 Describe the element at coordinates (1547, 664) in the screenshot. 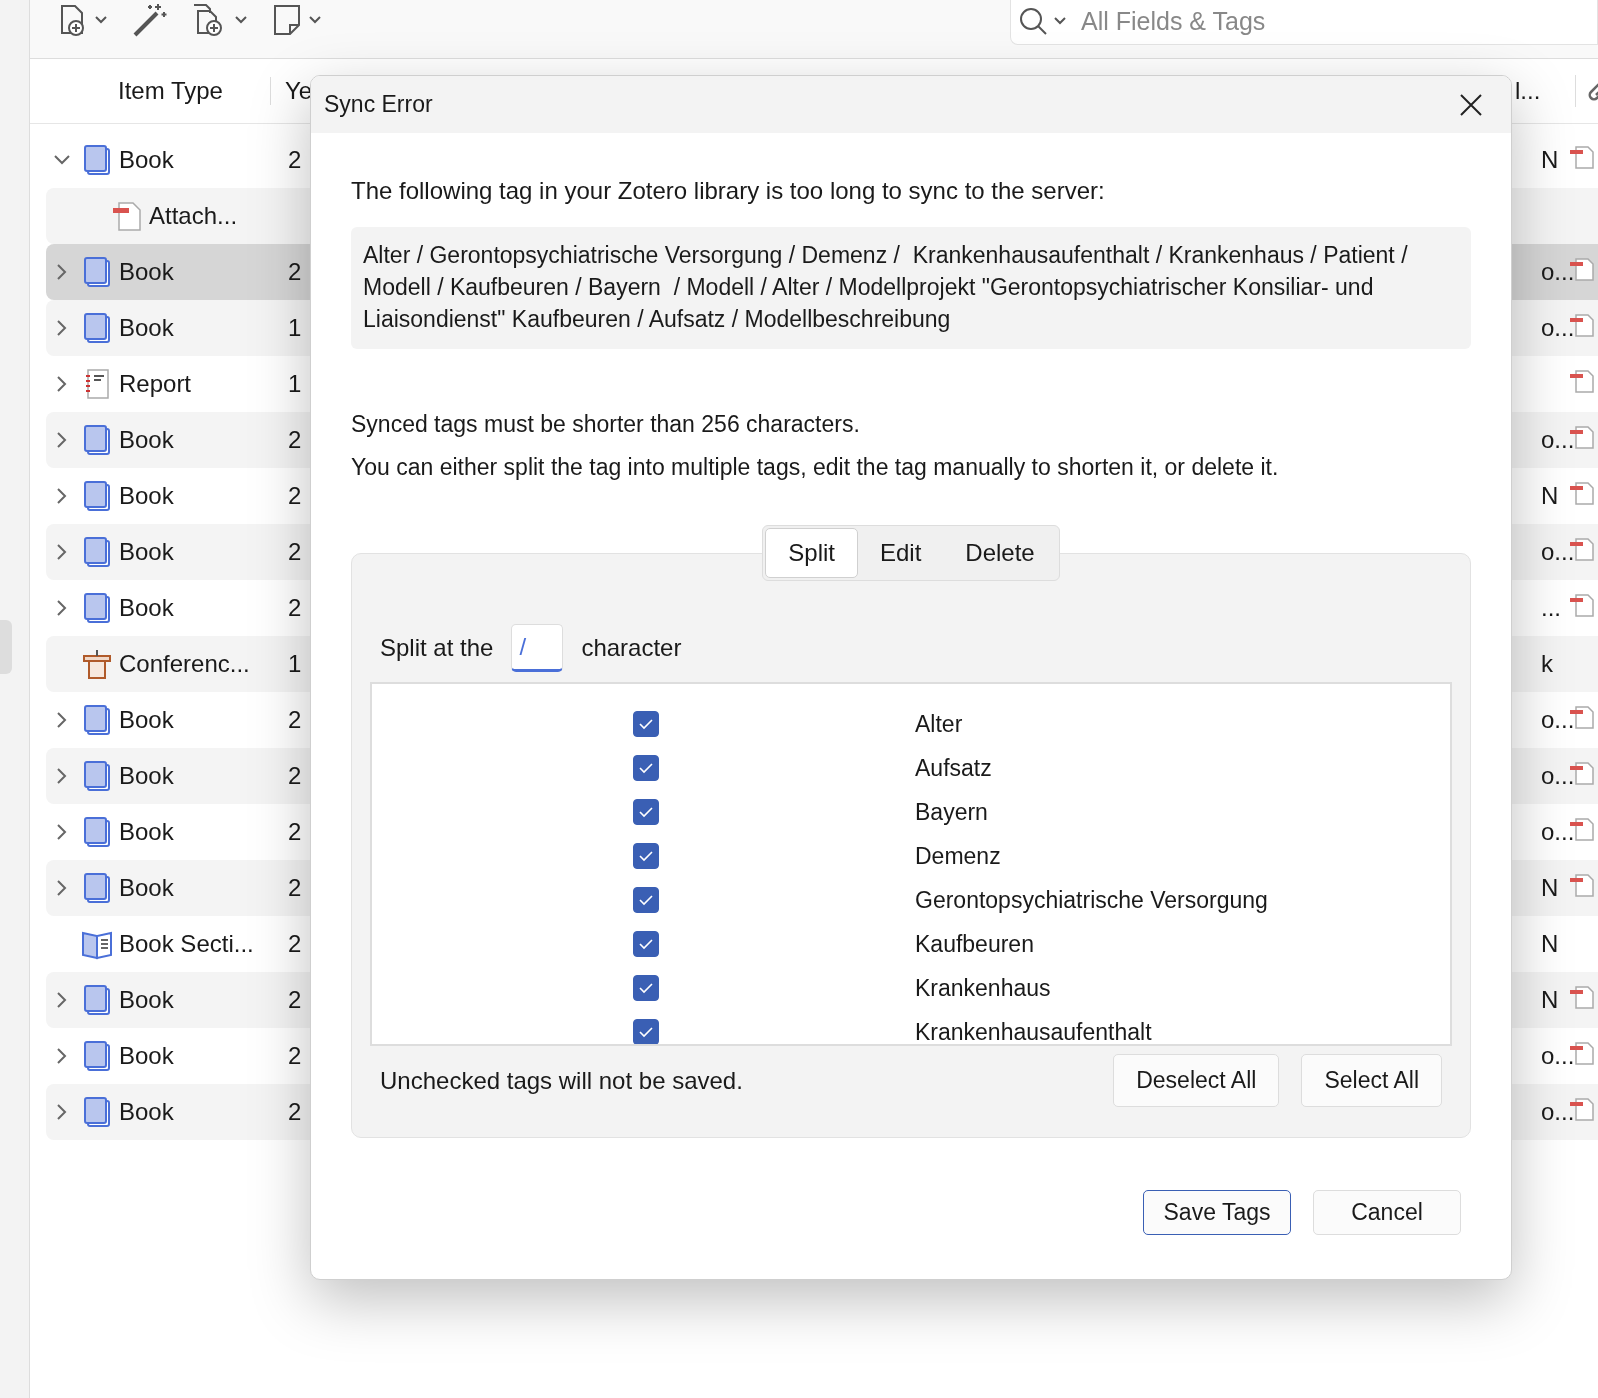

I see `table-cell: k` at that location.